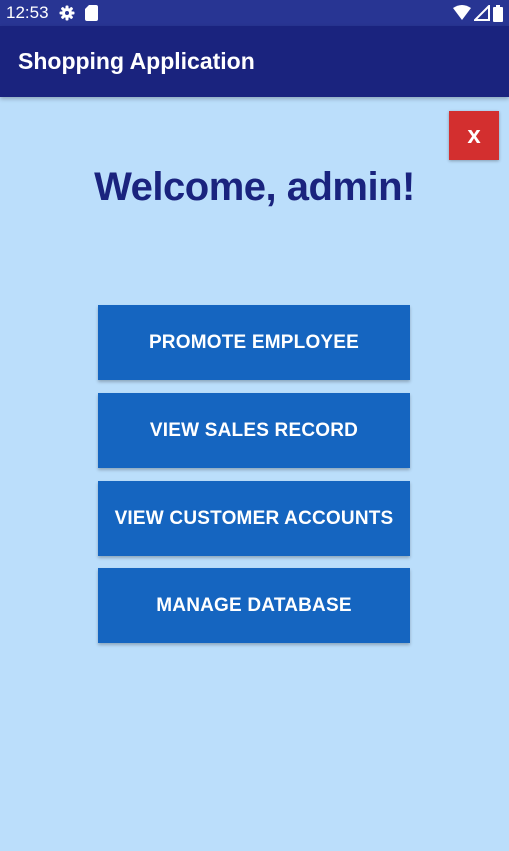 The width and height of the screenshot is (509, 851). What do you see at coordinates (254, 13) in the screenshot?
I see `status-bar: 12:53` at bounding box center [254, 13].